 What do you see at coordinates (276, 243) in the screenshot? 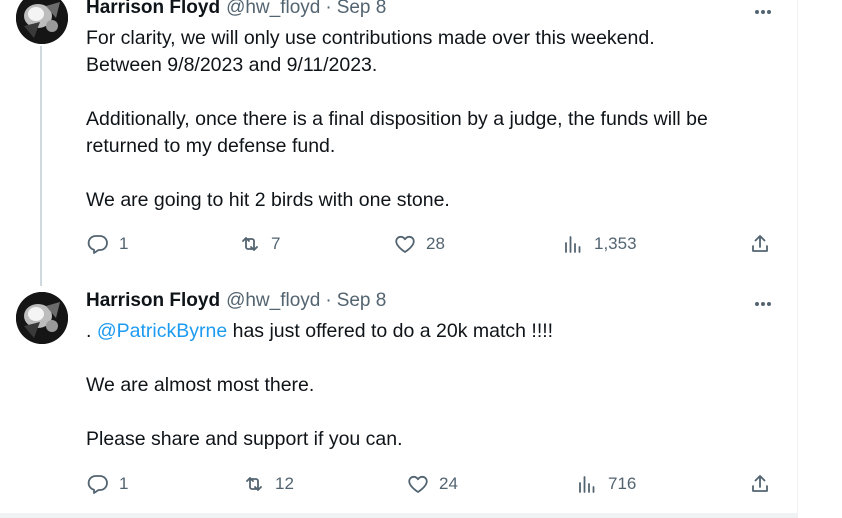
I see `repost-count: 7` at bounding box center [276, 243].